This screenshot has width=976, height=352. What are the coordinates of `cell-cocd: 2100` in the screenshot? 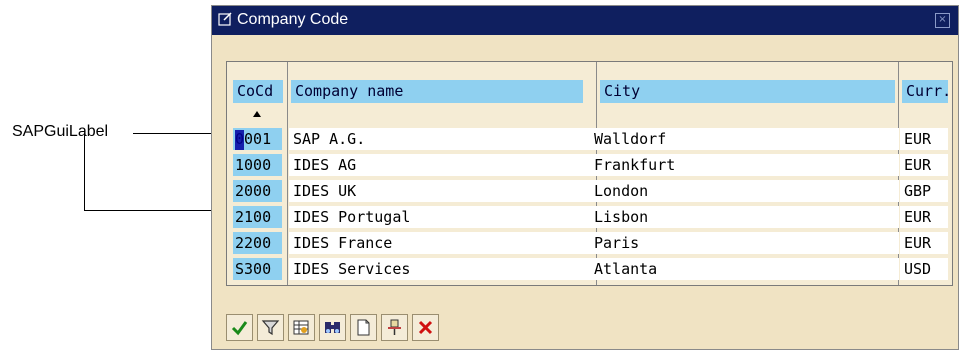 It's located at (257, 217).